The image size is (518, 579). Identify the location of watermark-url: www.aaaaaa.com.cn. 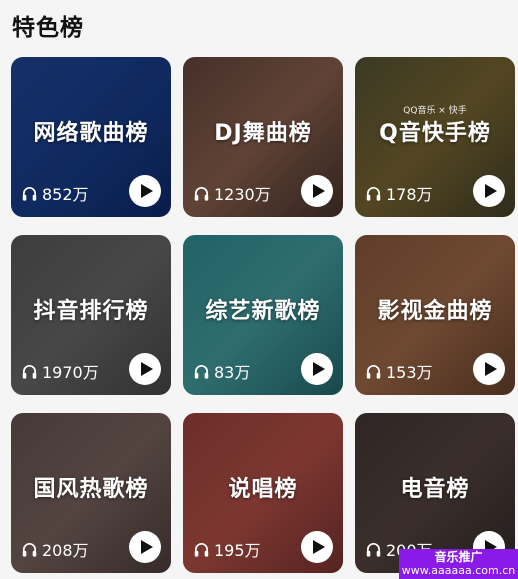
(458, 570).